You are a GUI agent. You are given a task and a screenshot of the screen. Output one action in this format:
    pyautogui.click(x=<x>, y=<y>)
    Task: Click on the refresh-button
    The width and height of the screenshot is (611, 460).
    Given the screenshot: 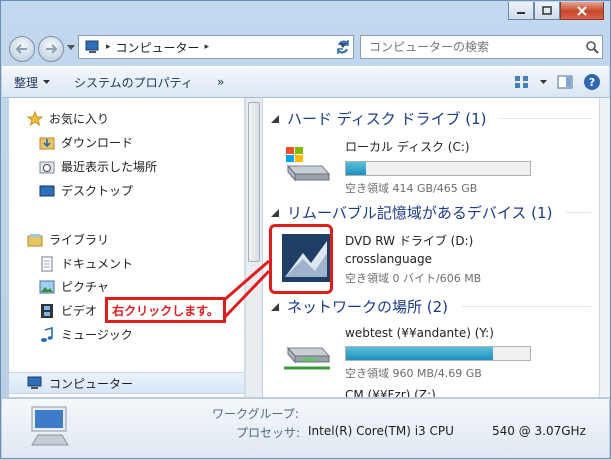 What is the action you would take?
    pyautogui.click(x=343, y=47)
    